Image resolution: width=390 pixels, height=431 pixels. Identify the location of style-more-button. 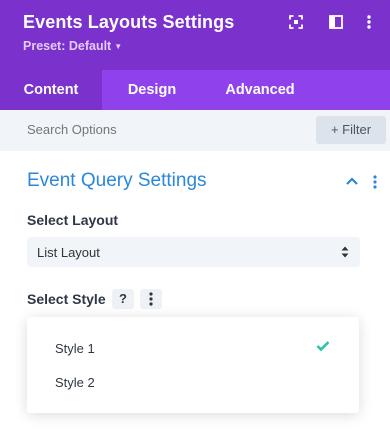
(151, 299).